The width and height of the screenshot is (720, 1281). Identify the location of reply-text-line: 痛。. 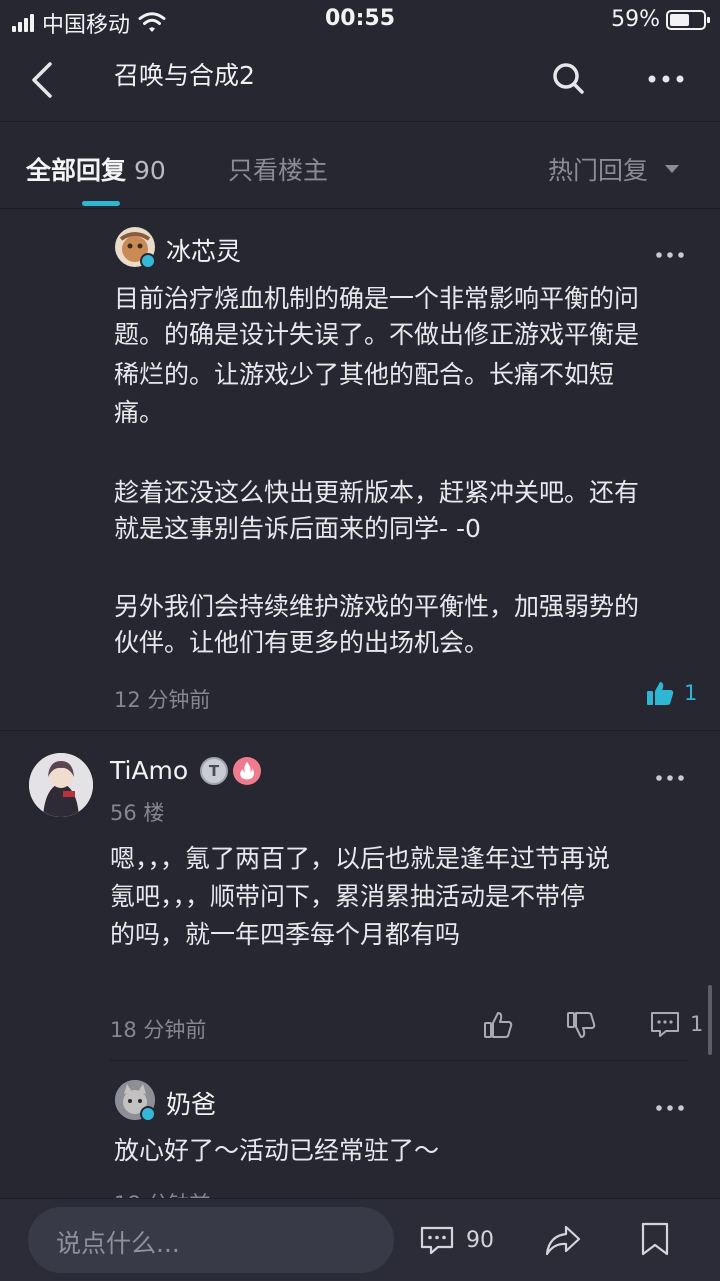
(139, 412).